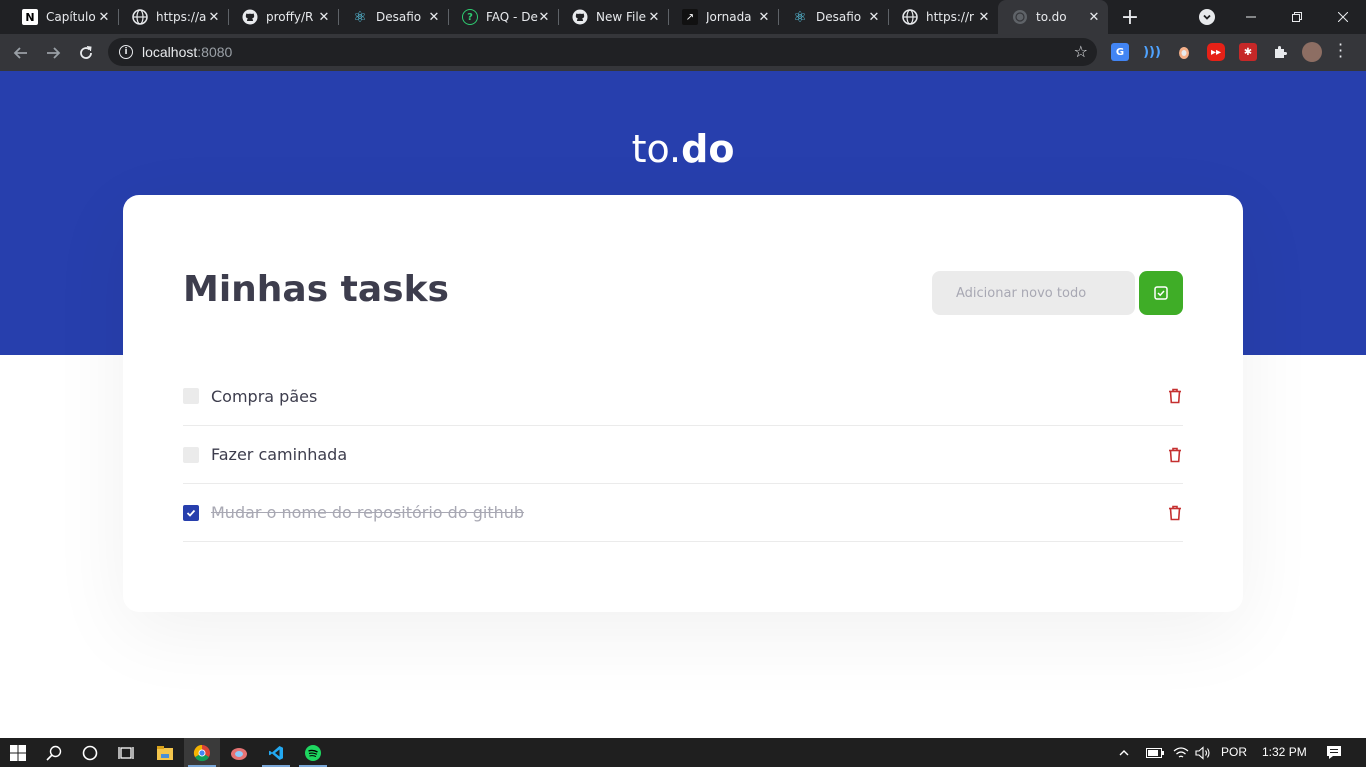 Image resolution: width=1366 pixels, height=767 pixels. I want to click on task-title: Compra pães, so click(264, 396).